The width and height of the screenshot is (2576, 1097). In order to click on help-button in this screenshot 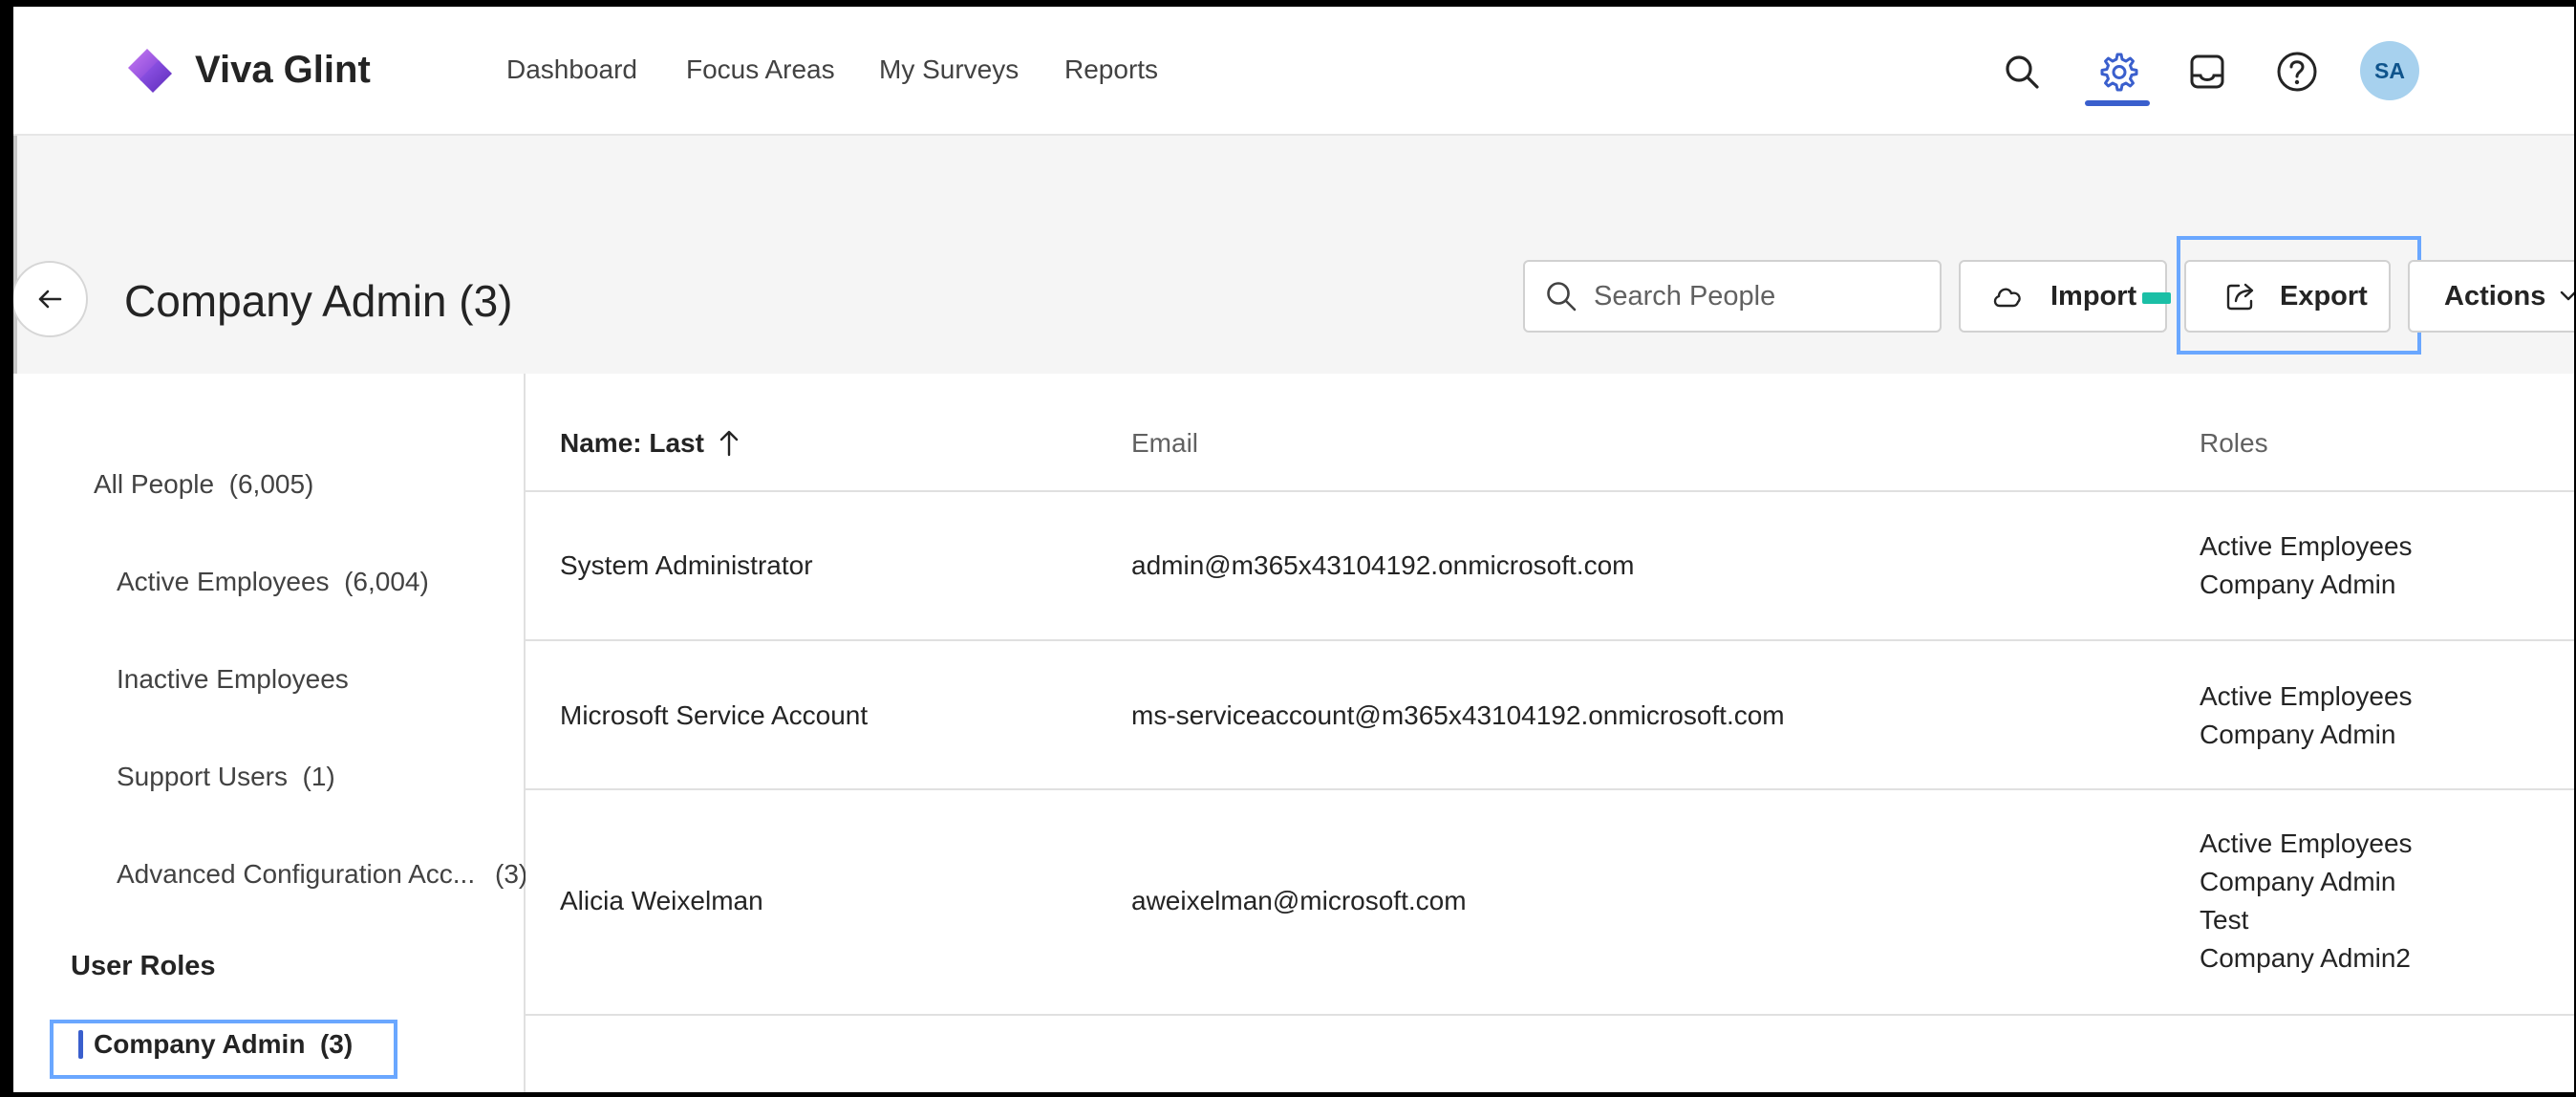, I will do `click(2297, 71)`.